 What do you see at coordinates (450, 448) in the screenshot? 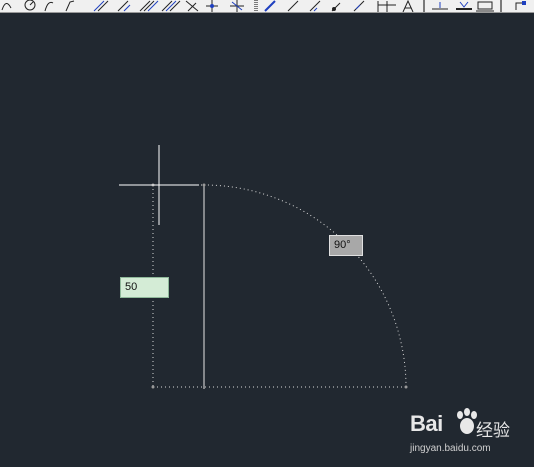
I see `watermark-url: jingyan.baidu.com` at bounding box center [450, 448].